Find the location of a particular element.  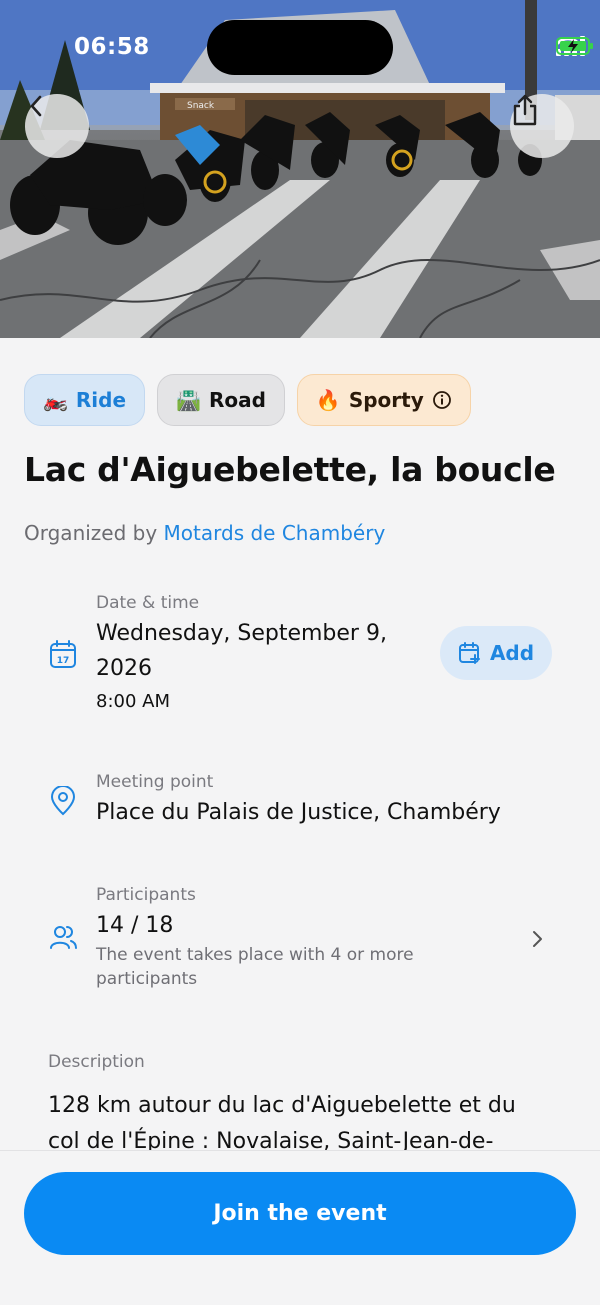

bottom-action-bar: Join the event is located at coordinates (300, 1227).